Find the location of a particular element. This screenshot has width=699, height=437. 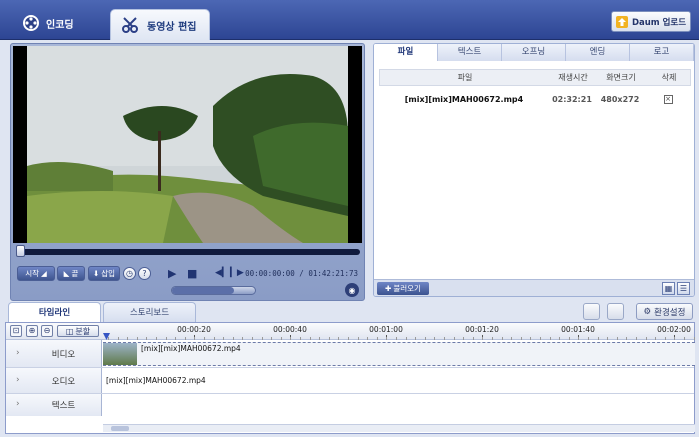

track-video: › 비디오 [mix][mix]MAH00672.mp4 is located at coordinates (350, 354).